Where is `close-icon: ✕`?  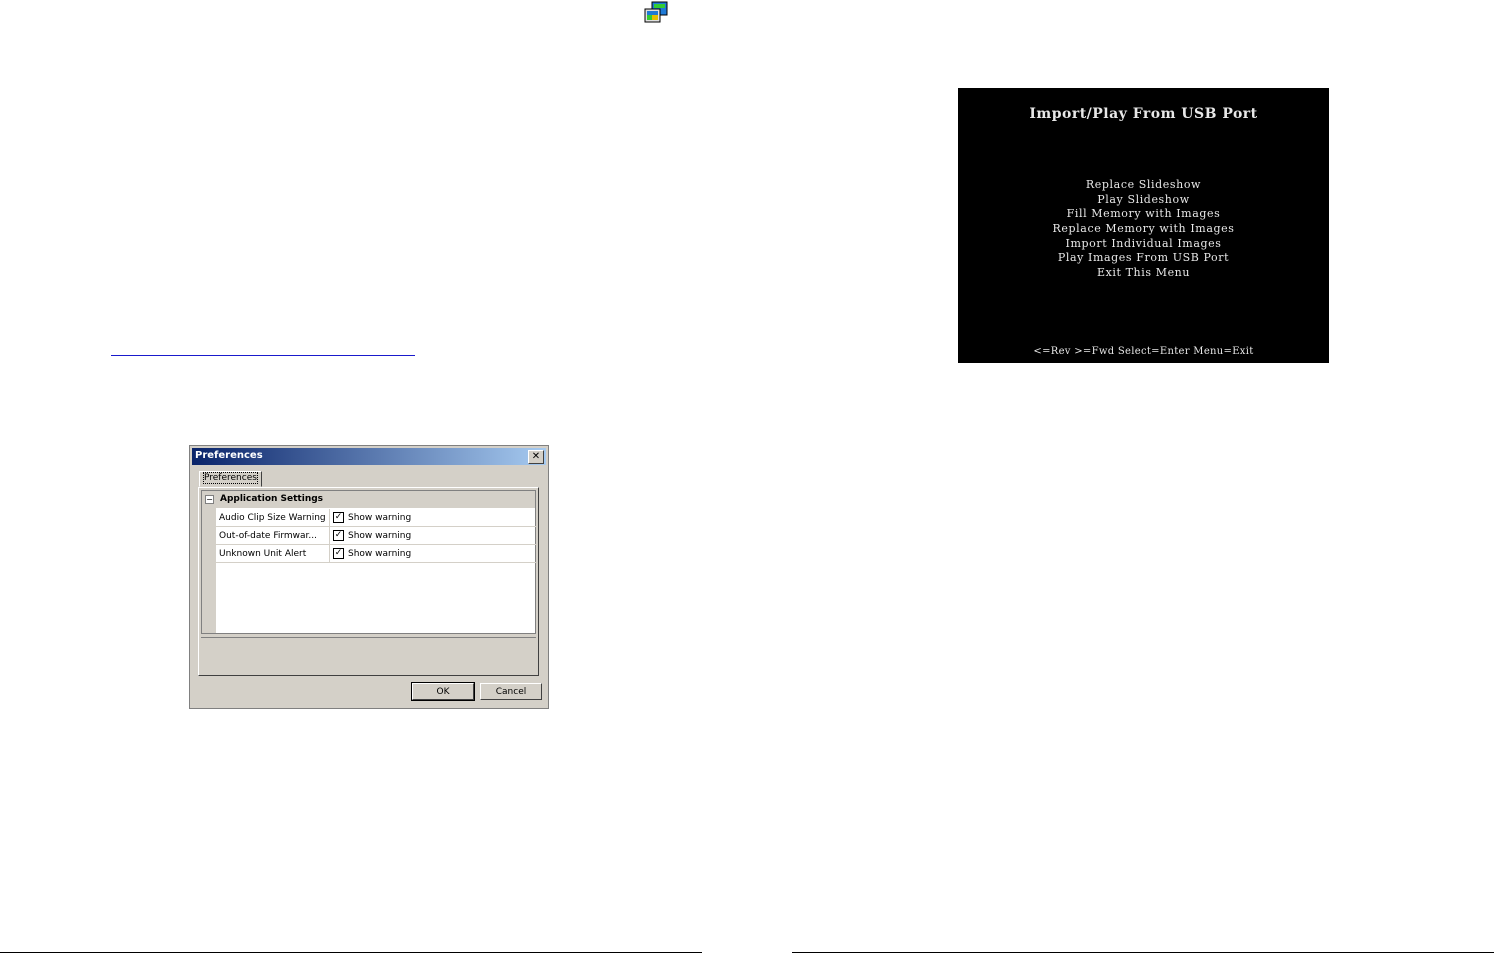
close-icon: ✕ is located at coordinates (536, 456).